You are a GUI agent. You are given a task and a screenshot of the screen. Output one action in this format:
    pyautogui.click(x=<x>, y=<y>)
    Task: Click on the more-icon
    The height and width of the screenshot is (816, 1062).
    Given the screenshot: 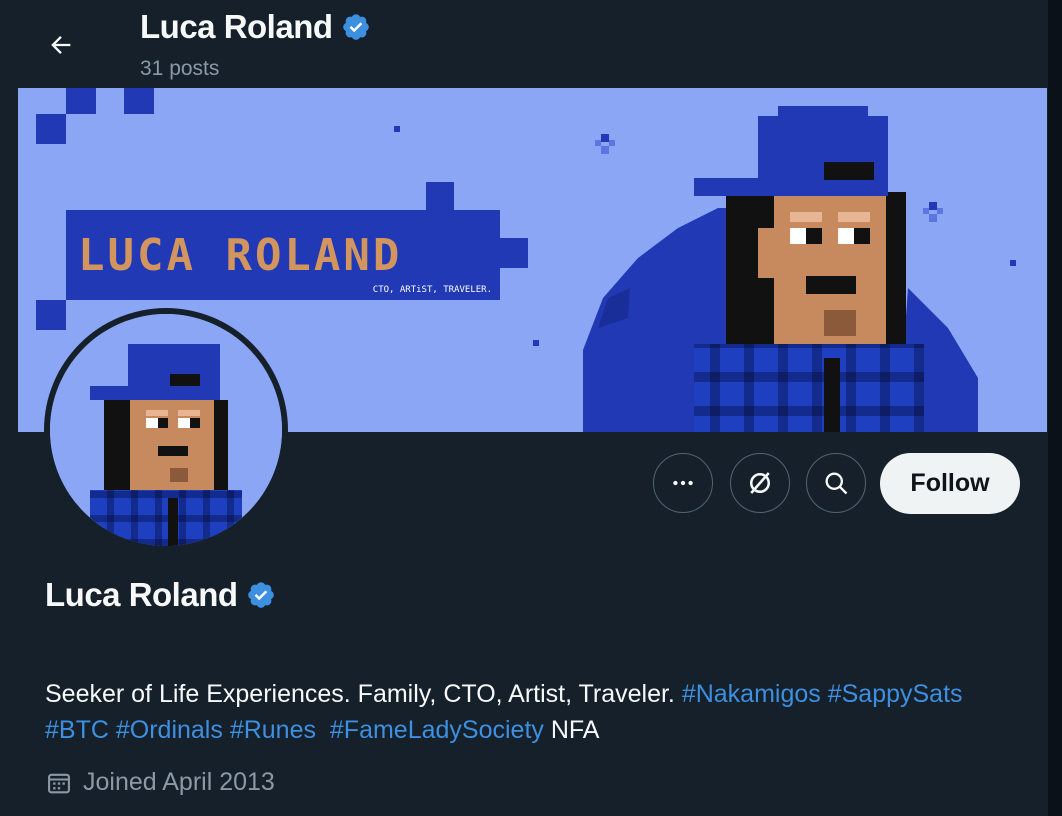 What is the action you would take?
    pyautogui.click(x=683, y=483)
    